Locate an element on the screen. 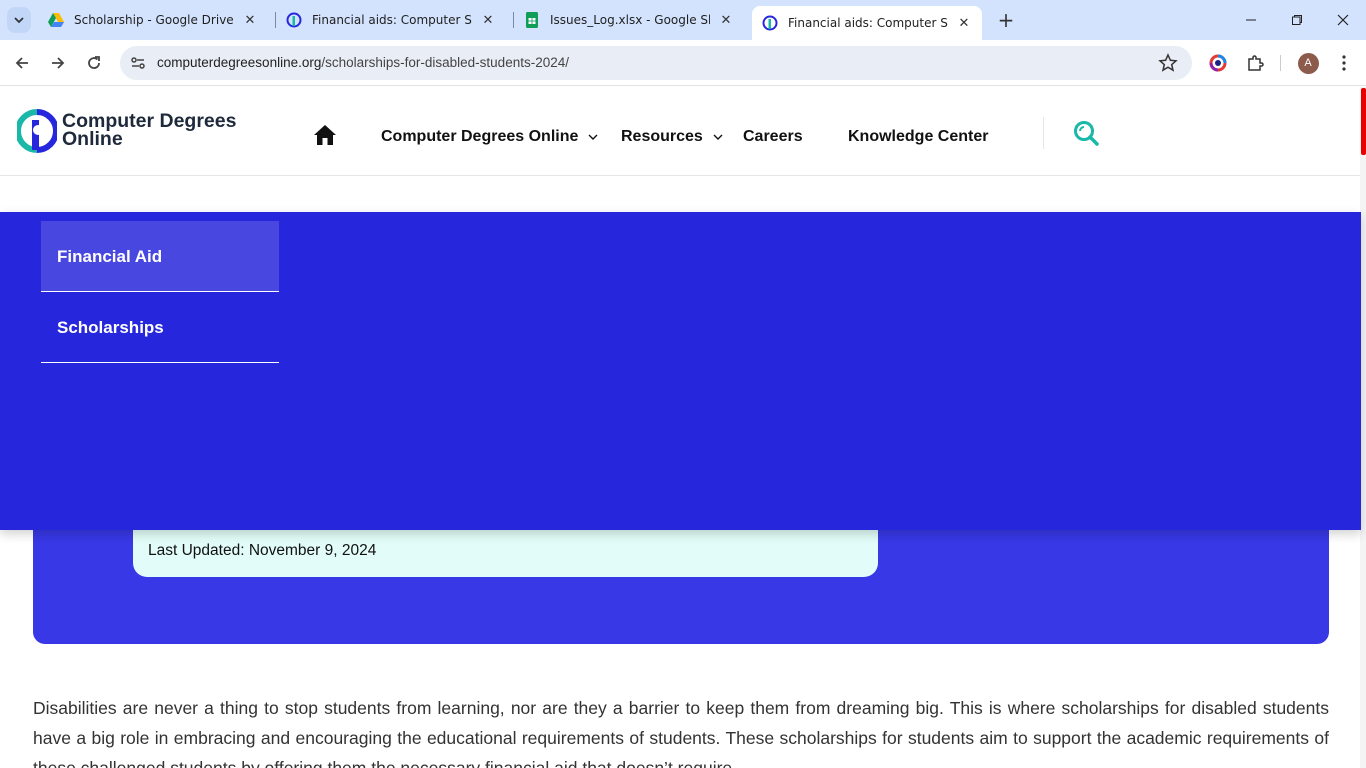 The image size is (1366, 768). nav-careers: Careers is located at coordinates (773, 137).